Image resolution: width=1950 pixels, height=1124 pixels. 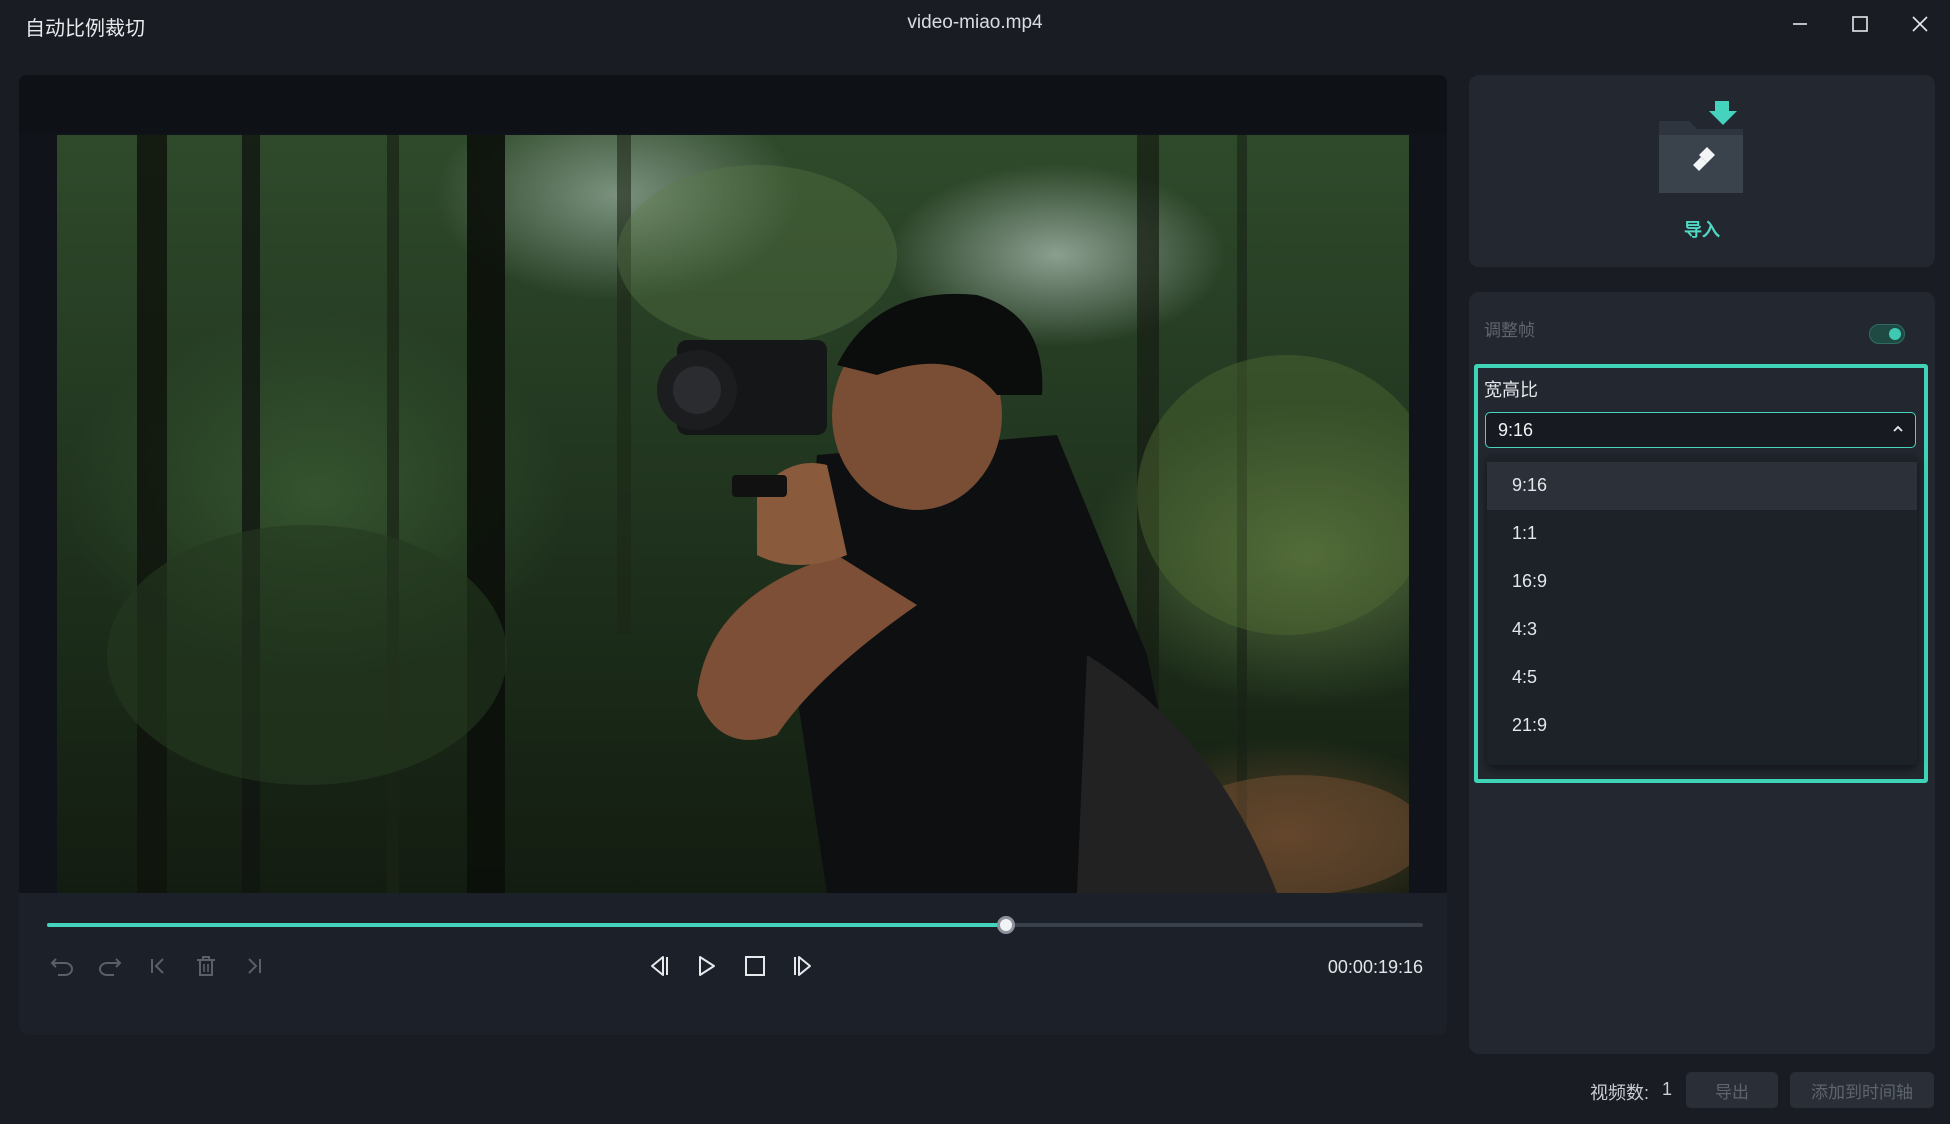 I want to click on stop-icon, so click(x=755, y=966).